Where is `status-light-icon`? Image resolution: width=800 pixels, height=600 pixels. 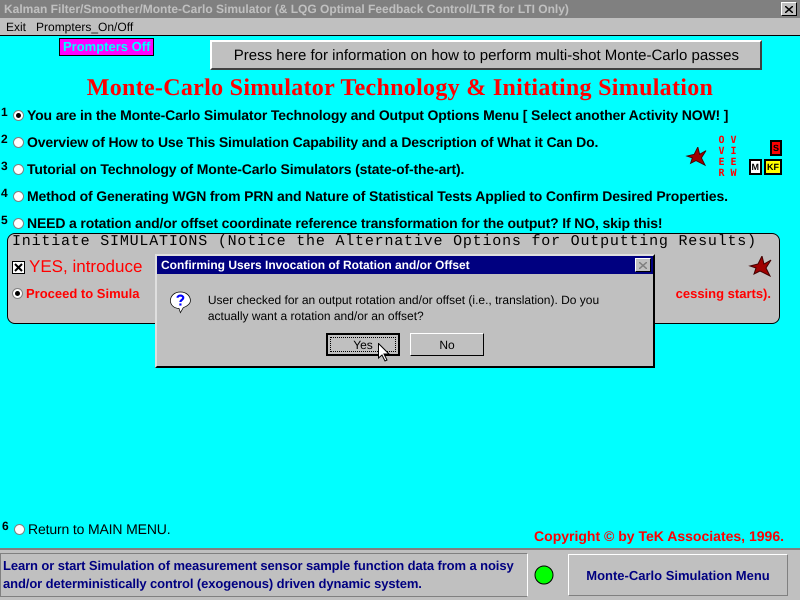 status-light-icon is located at coordinates (544, 575).